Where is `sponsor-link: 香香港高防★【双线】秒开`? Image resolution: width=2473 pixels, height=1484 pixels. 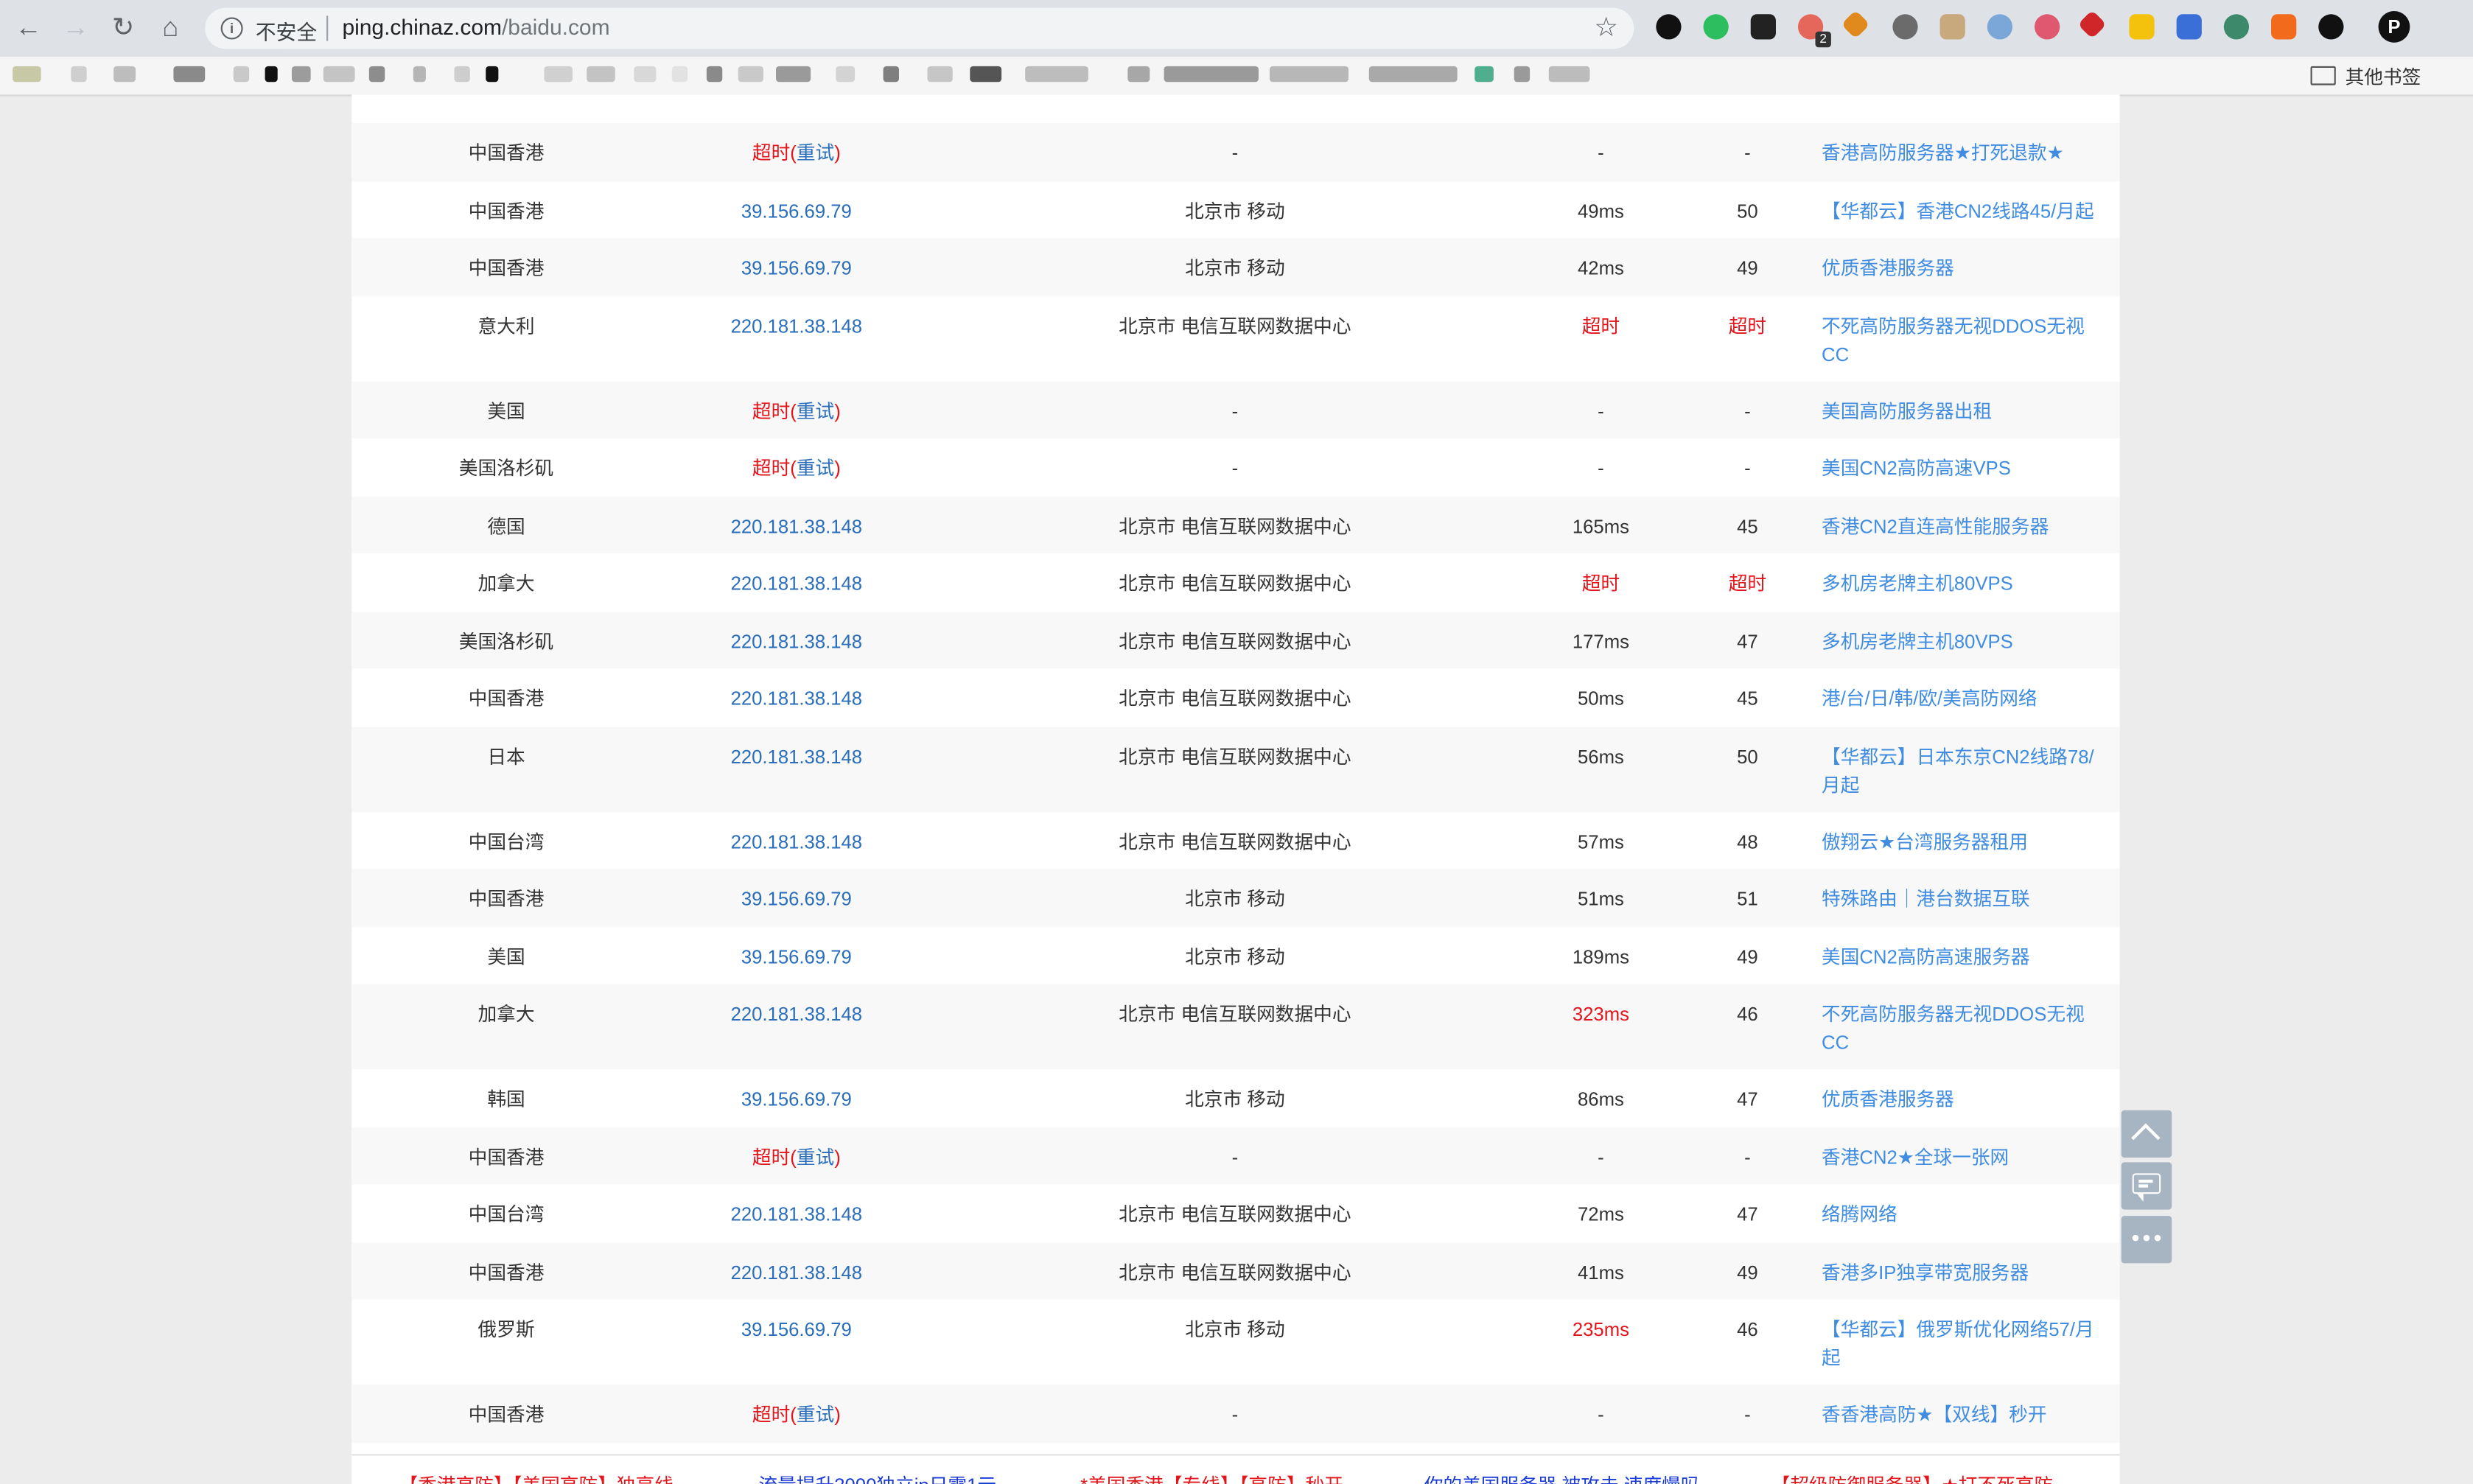
sponsor-link: 香香港高防★【双线】秒开 is located at coordinates (1963, 1415).